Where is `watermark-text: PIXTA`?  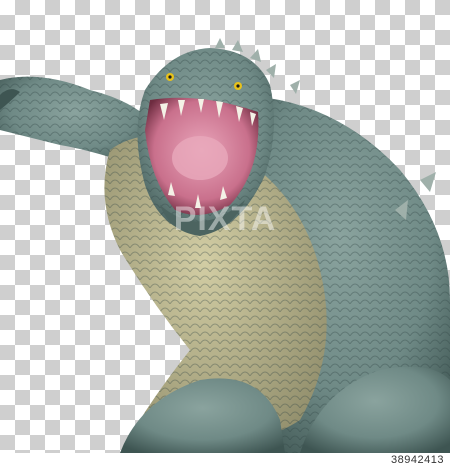 watermark-text: PIXTA is located at coordinates (225, 219).